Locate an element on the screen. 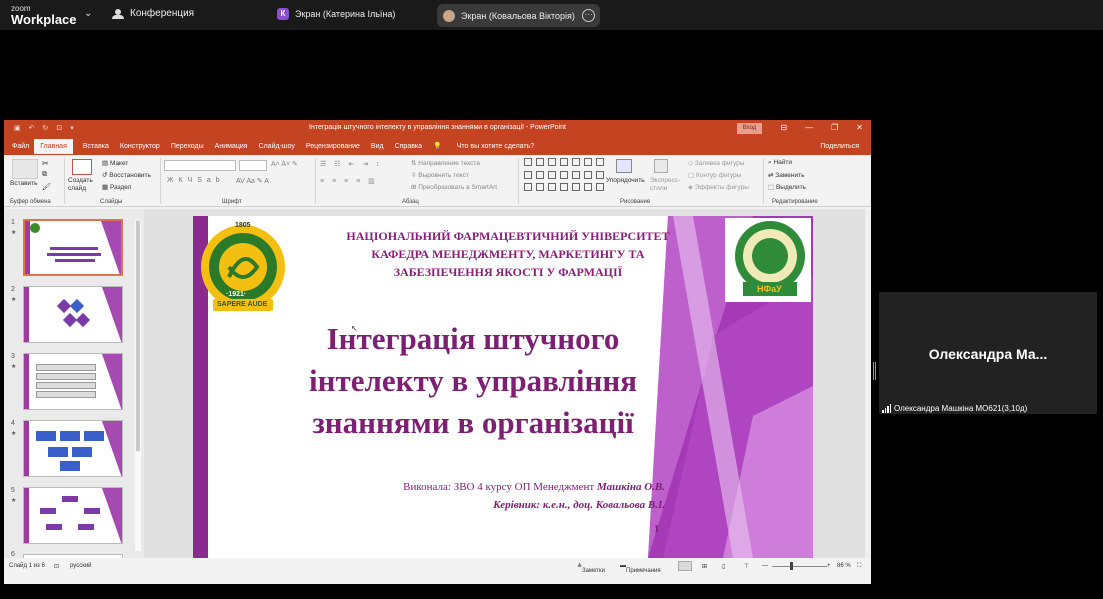  paste-button: Вставить is located at coordinates (24, 183).